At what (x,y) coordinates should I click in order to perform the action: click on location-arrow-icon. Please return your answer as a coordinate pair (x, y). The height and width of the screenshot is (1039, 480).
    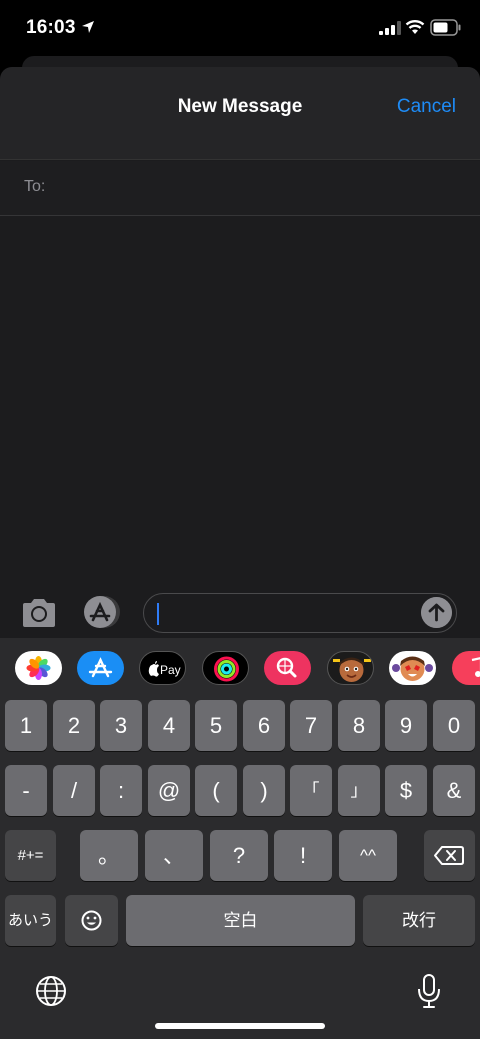
    Looking at the image, I should click on (88, 27).